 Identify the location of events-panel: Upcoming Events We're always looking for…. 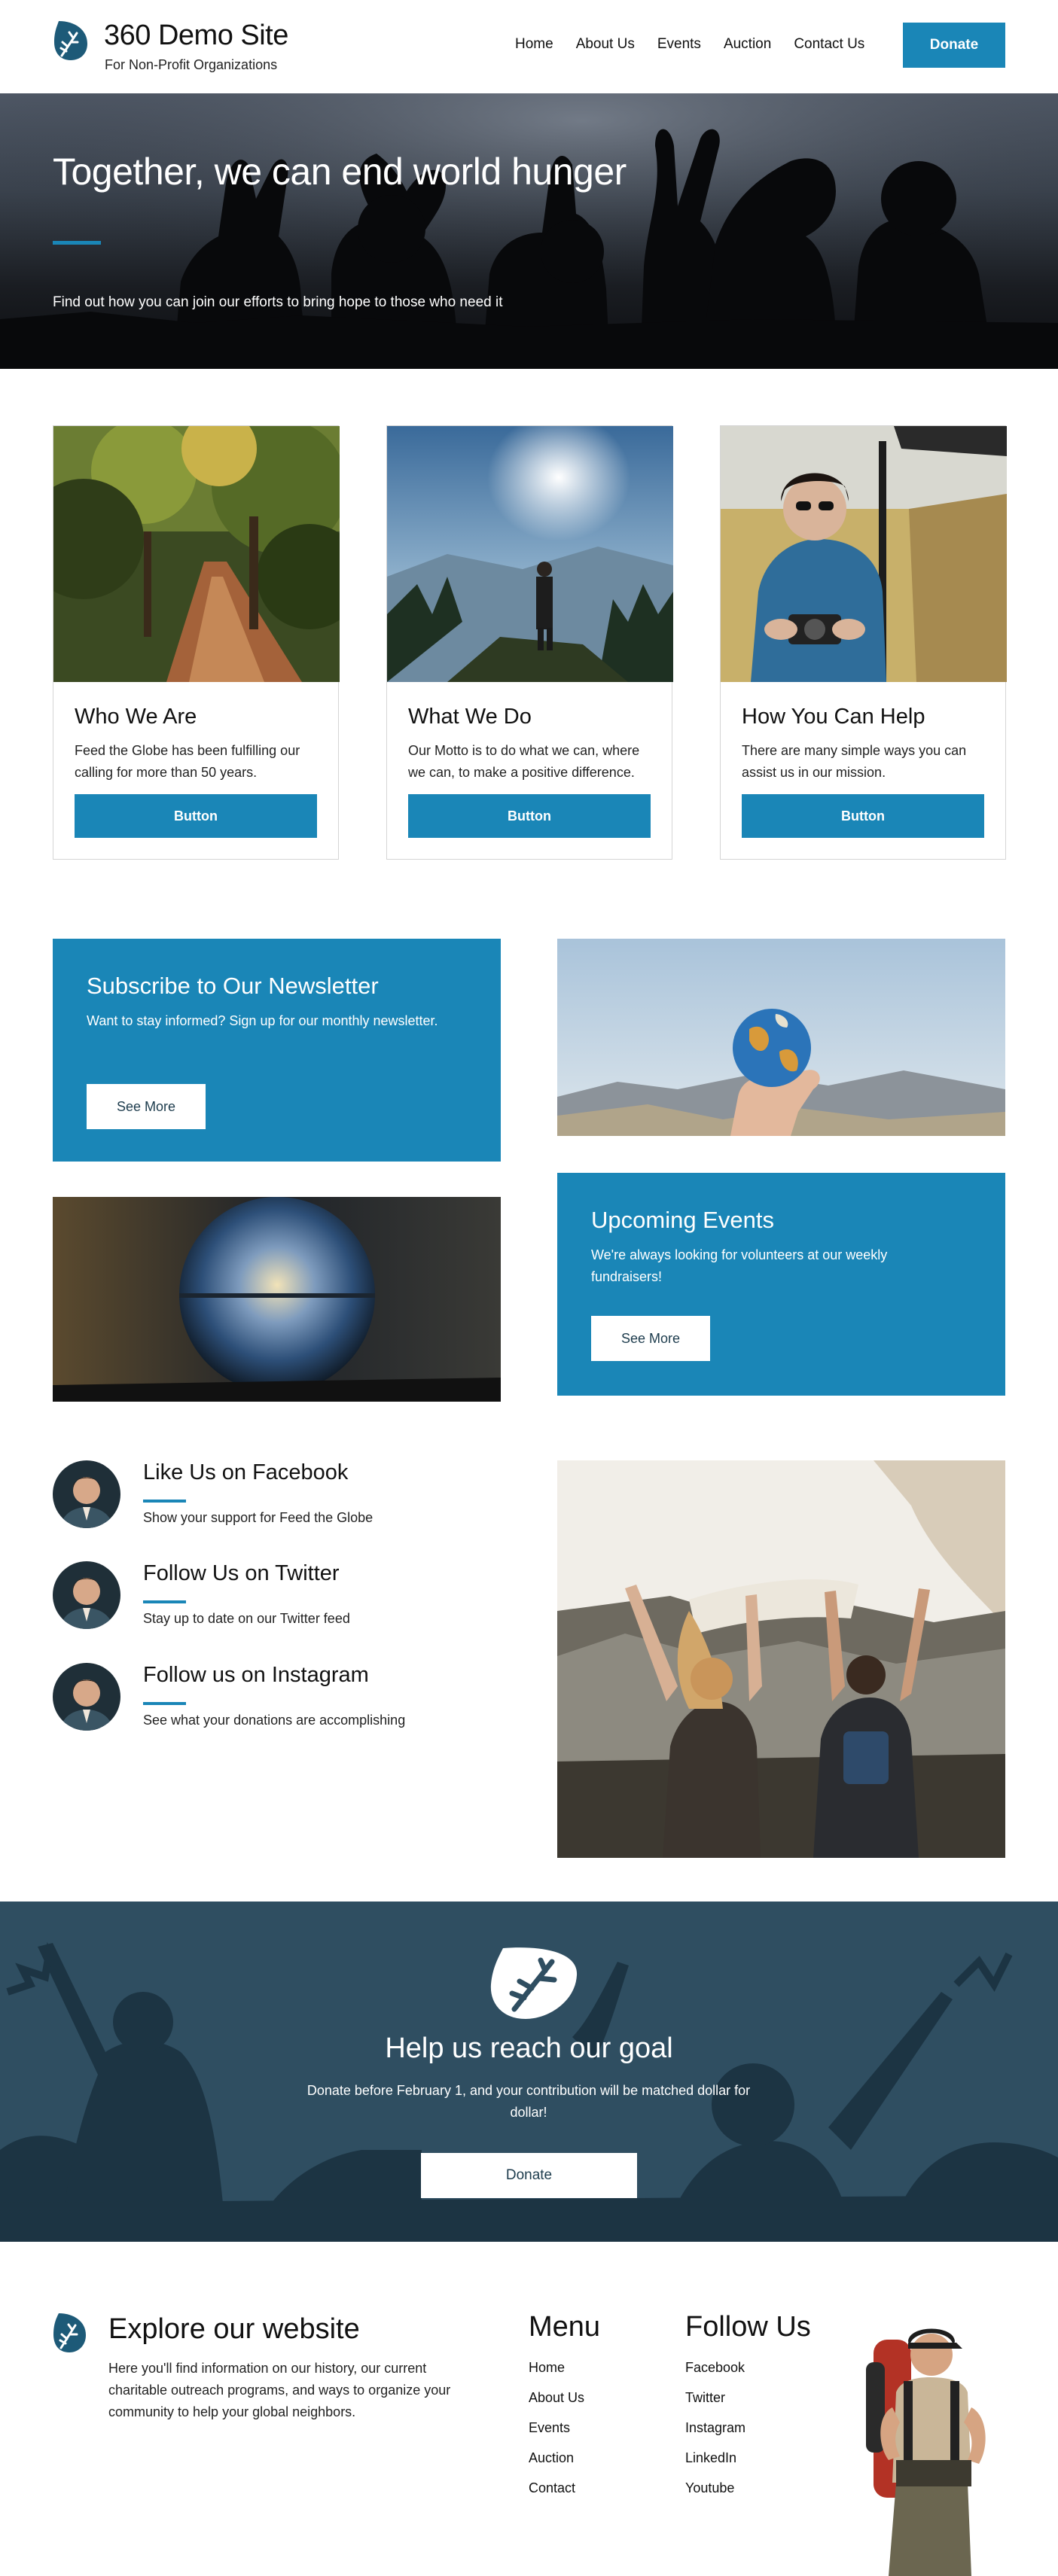
(781, 1285).